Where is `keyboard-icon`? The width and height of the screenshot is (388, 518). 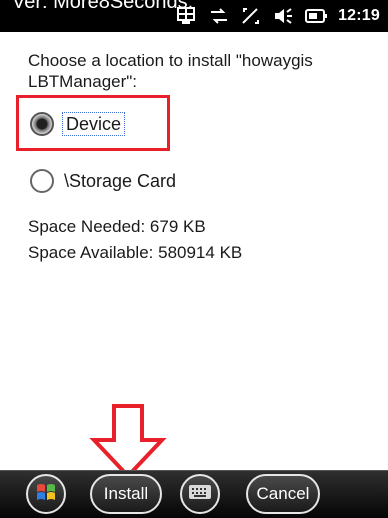
keyboard-icon is located at coordinates (200, 494).